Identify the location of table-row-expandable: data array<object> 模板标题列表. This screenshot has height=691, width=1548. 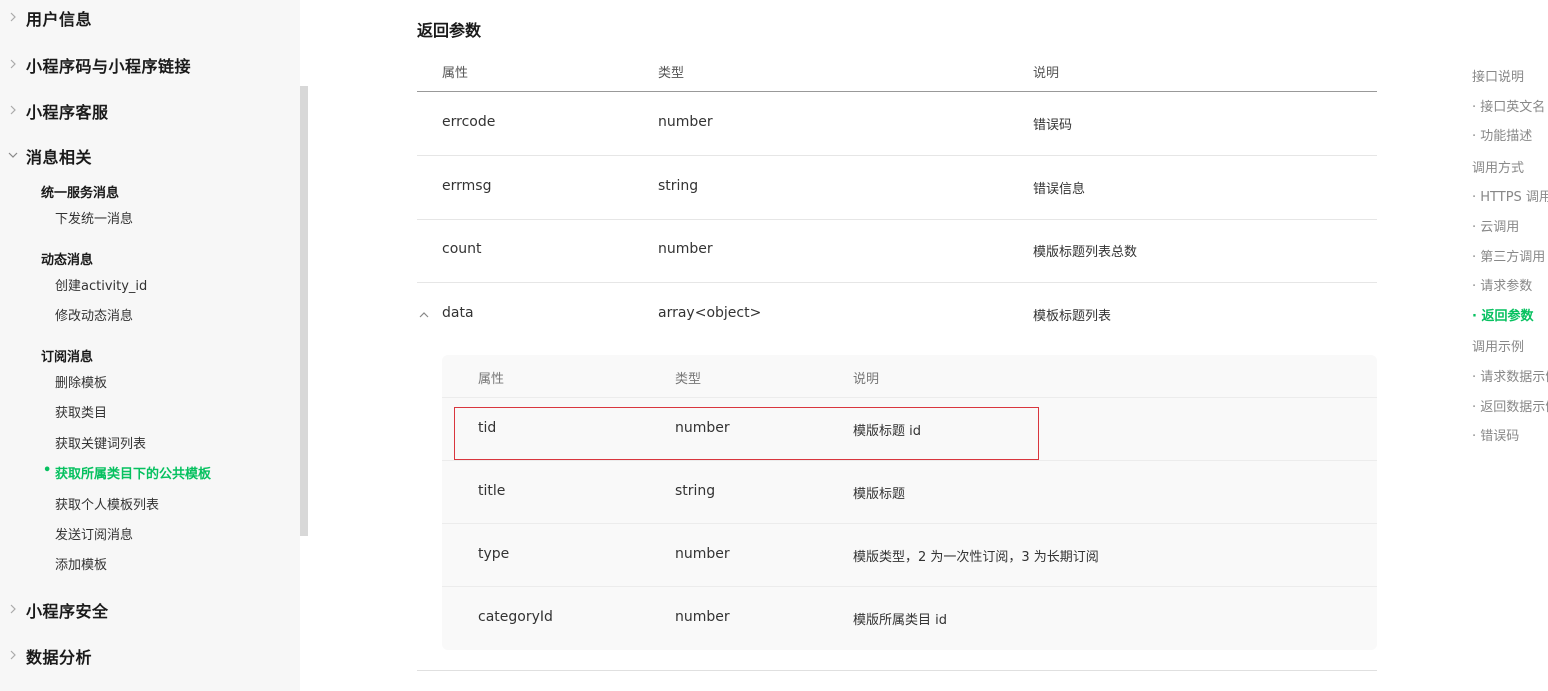
(897, 319).